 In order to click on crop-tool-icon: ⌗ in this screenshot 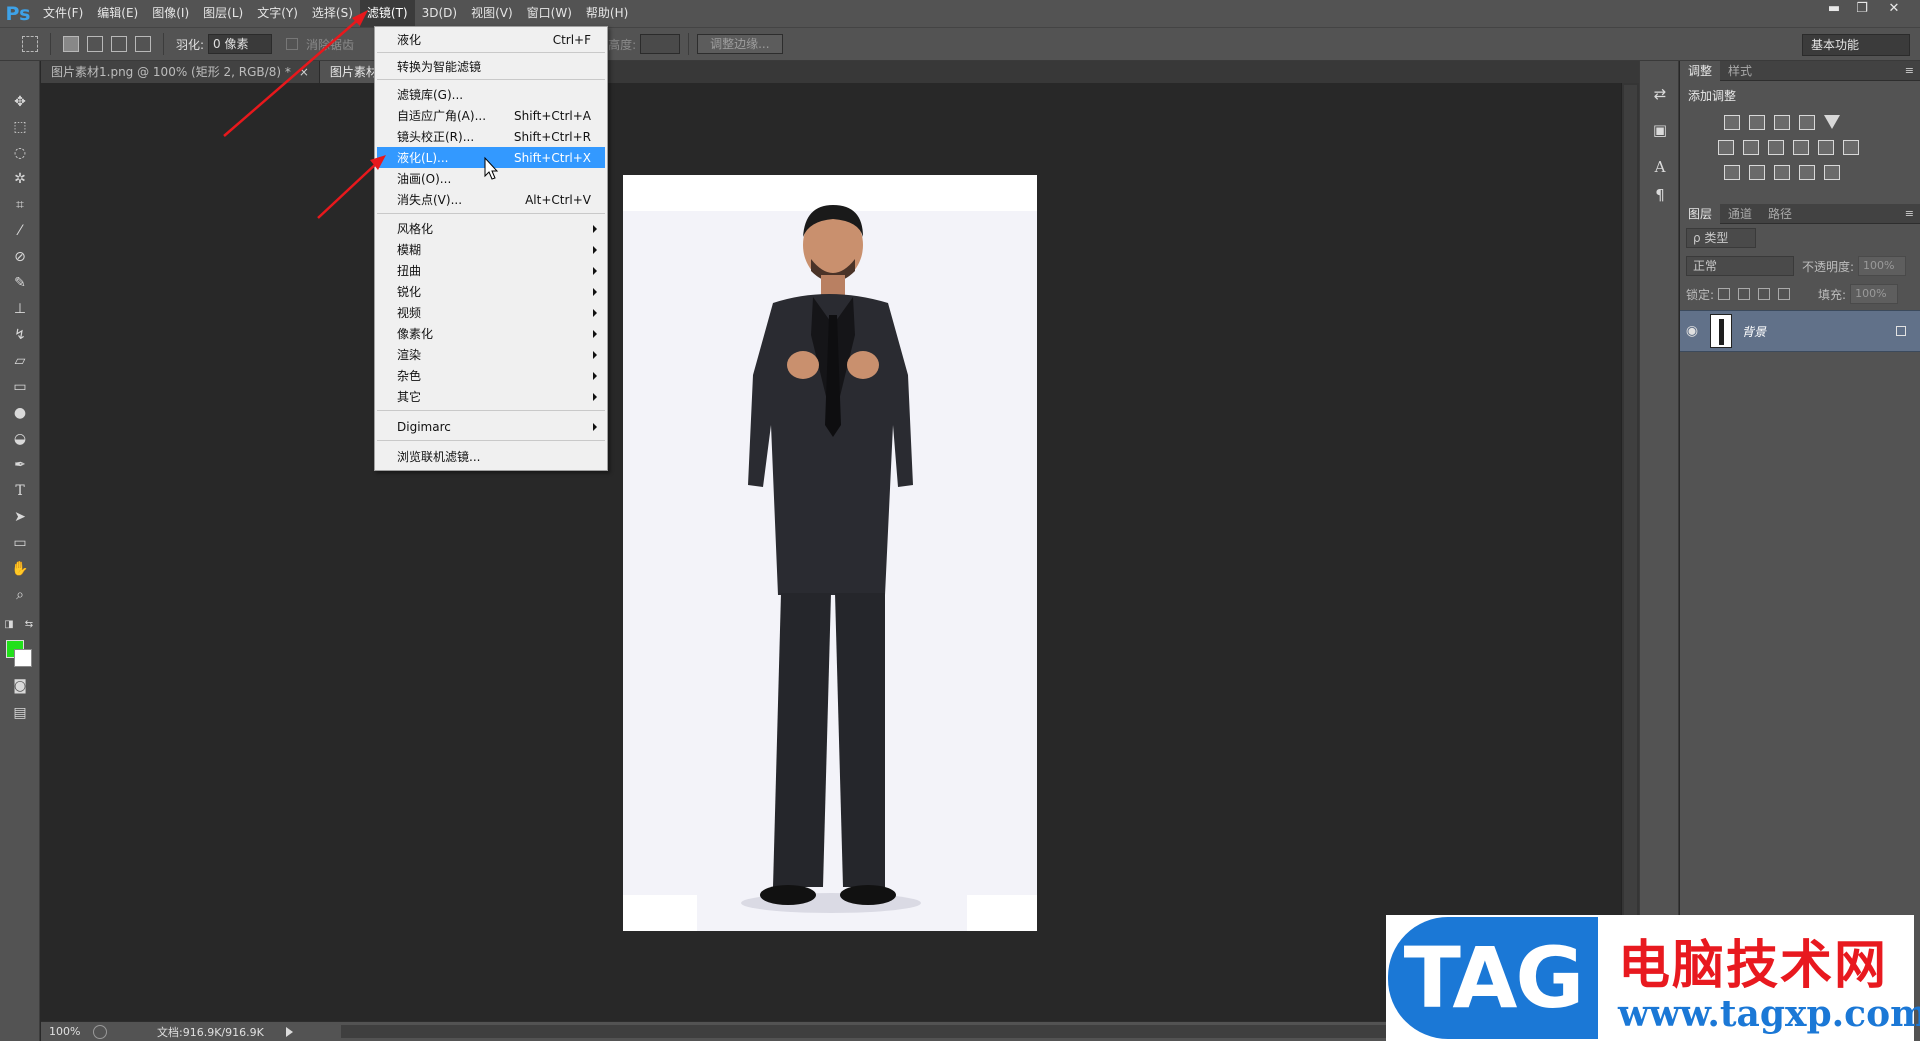, I will do `click(20, 205)`.